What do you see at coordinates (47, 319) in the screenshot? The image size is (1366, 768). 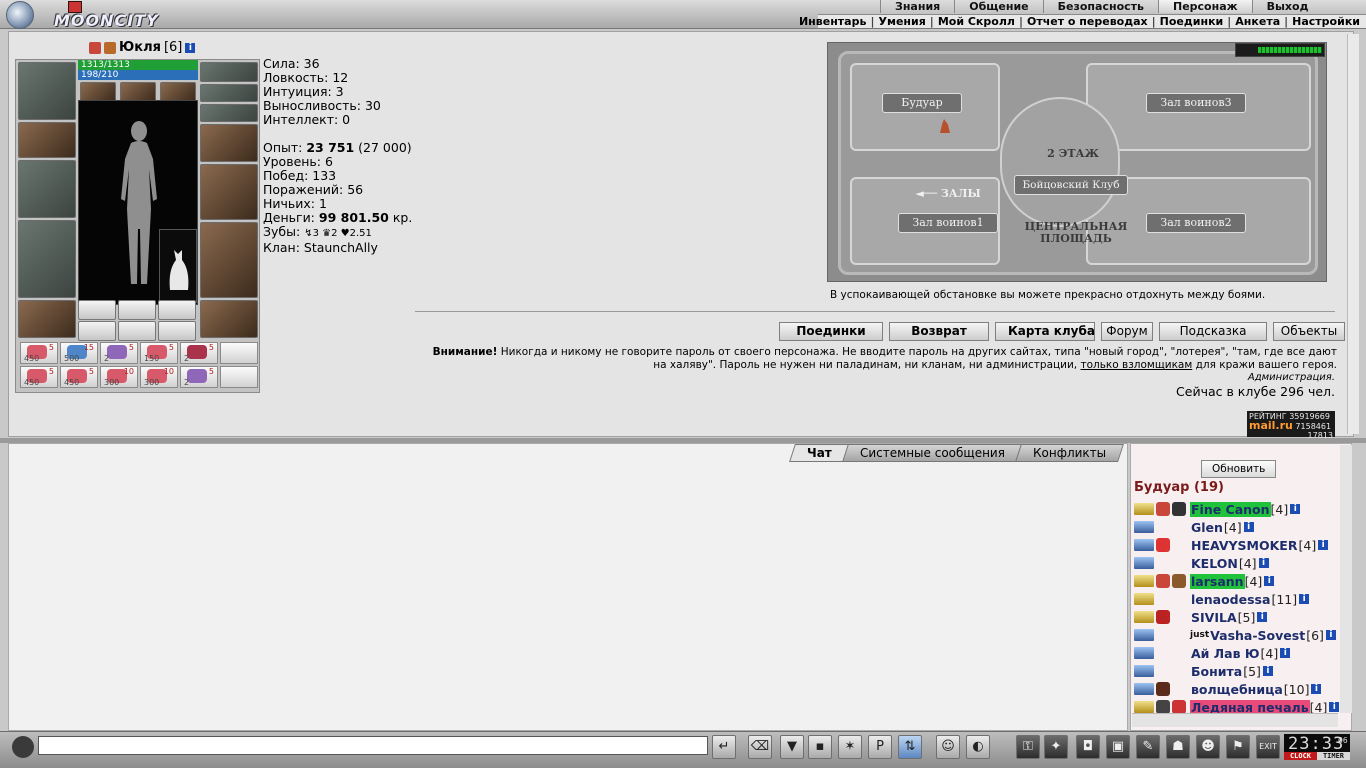 I see `belt-slot` at bounding box center [47, 319].